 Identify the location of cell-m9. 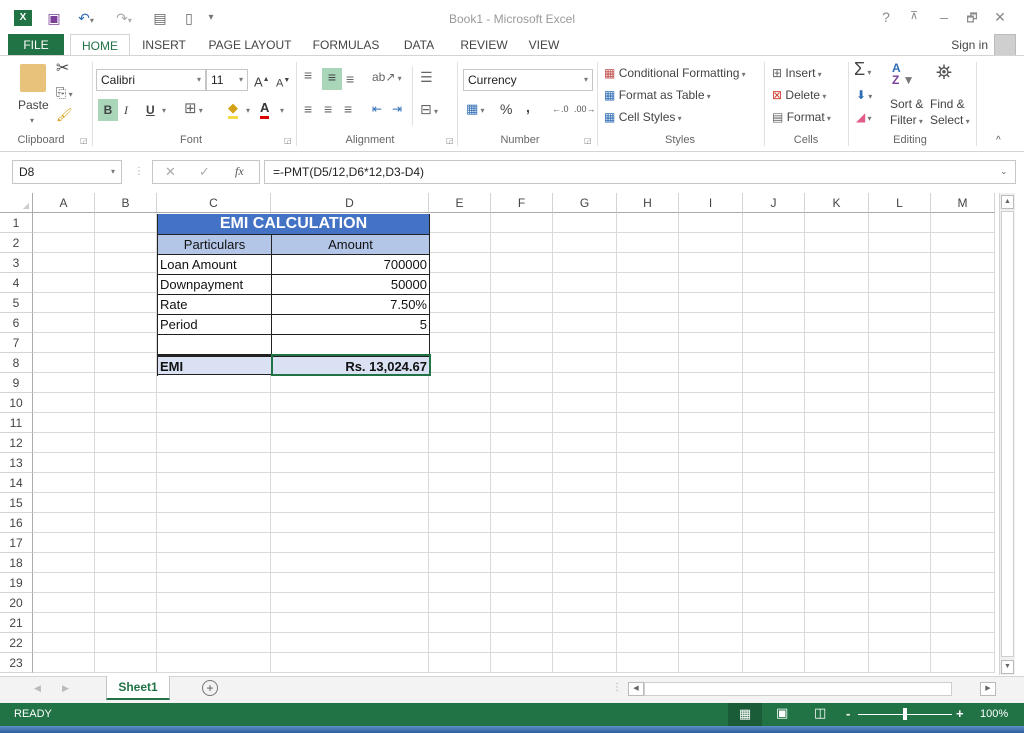
(963, 383).